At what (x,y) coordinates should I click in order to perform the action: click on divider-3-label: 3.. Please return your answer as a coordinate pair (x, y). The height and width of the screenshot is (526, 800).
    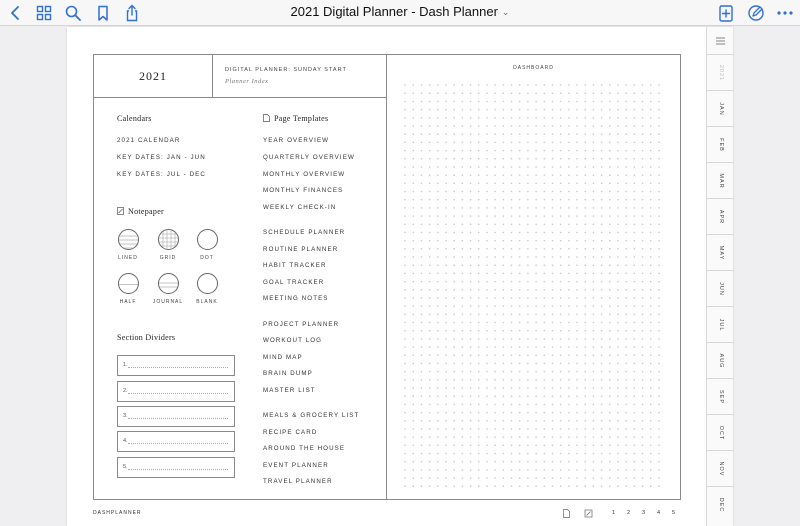
    Looking at the image, I should click on (125, 416).